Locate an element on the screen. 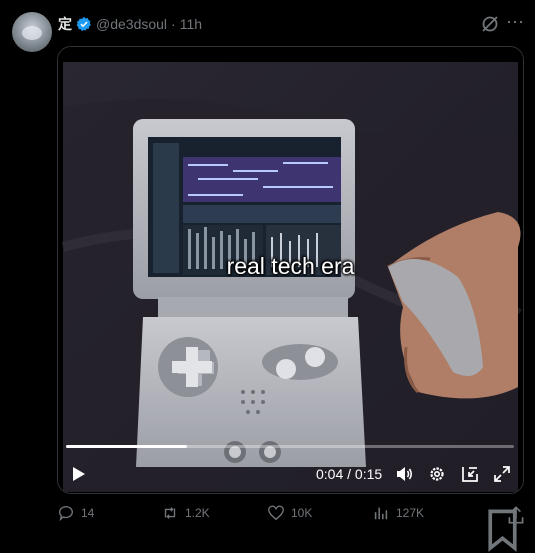 This screenshot has width=535, height=553. author-handle: @de3dsoul is located at coordinates (131, 24).